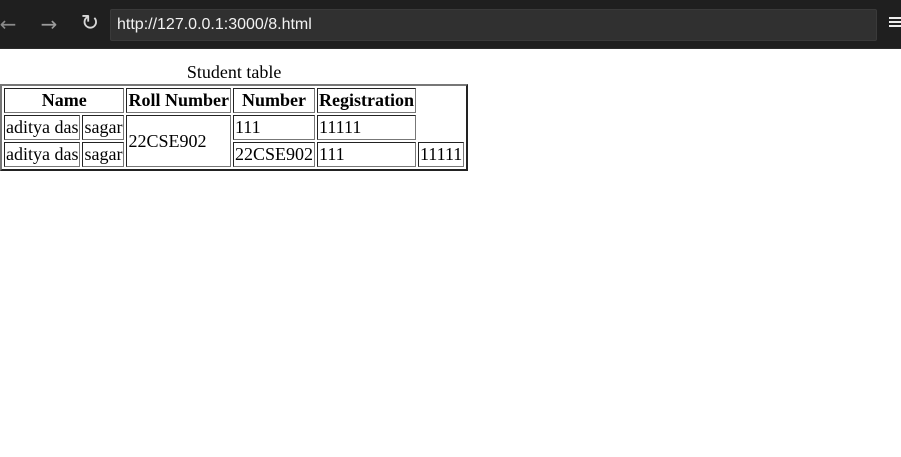  What do you see at coordinates (234, 72) in the screenshot?
I see `table-caption: Student table` at bounding box center [234, 72].